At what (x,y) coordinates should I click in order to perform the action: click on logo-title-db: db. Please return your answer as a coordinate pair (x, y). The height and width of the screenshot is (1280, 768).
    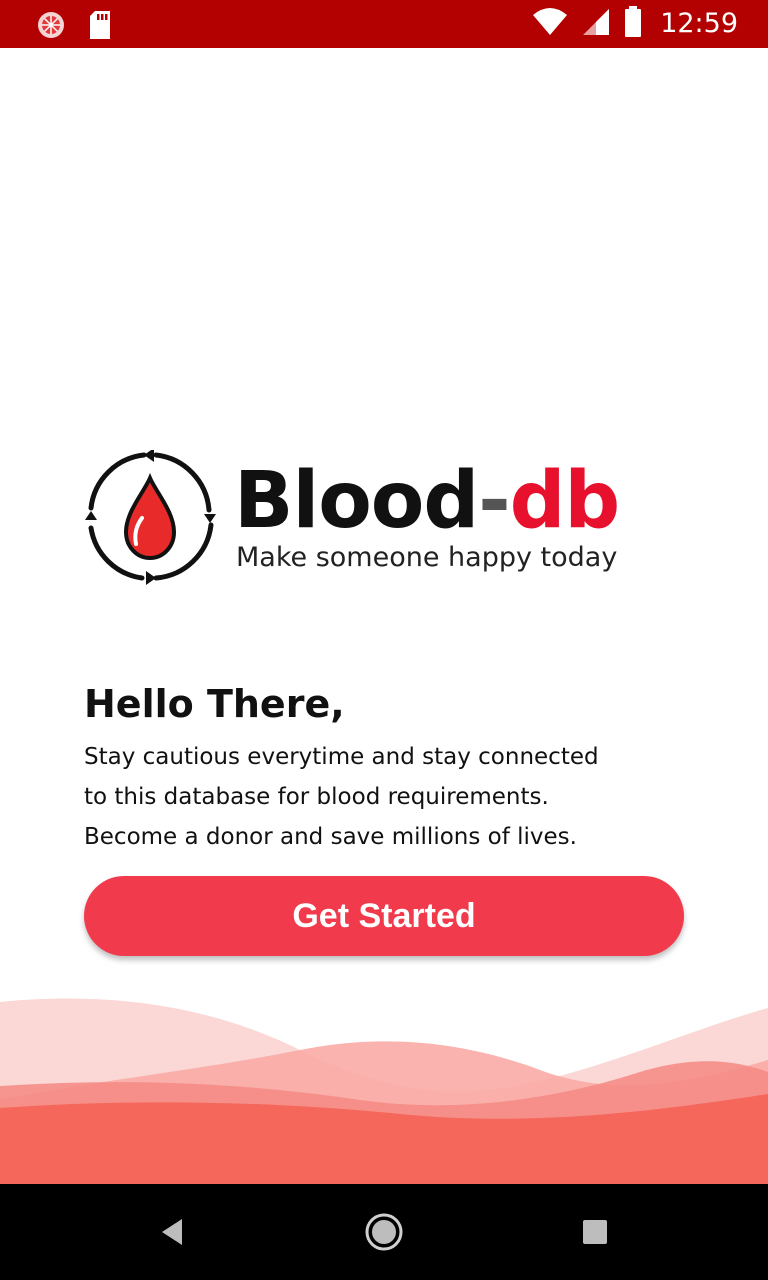
    Looking at the image, I should click on (565, 501).